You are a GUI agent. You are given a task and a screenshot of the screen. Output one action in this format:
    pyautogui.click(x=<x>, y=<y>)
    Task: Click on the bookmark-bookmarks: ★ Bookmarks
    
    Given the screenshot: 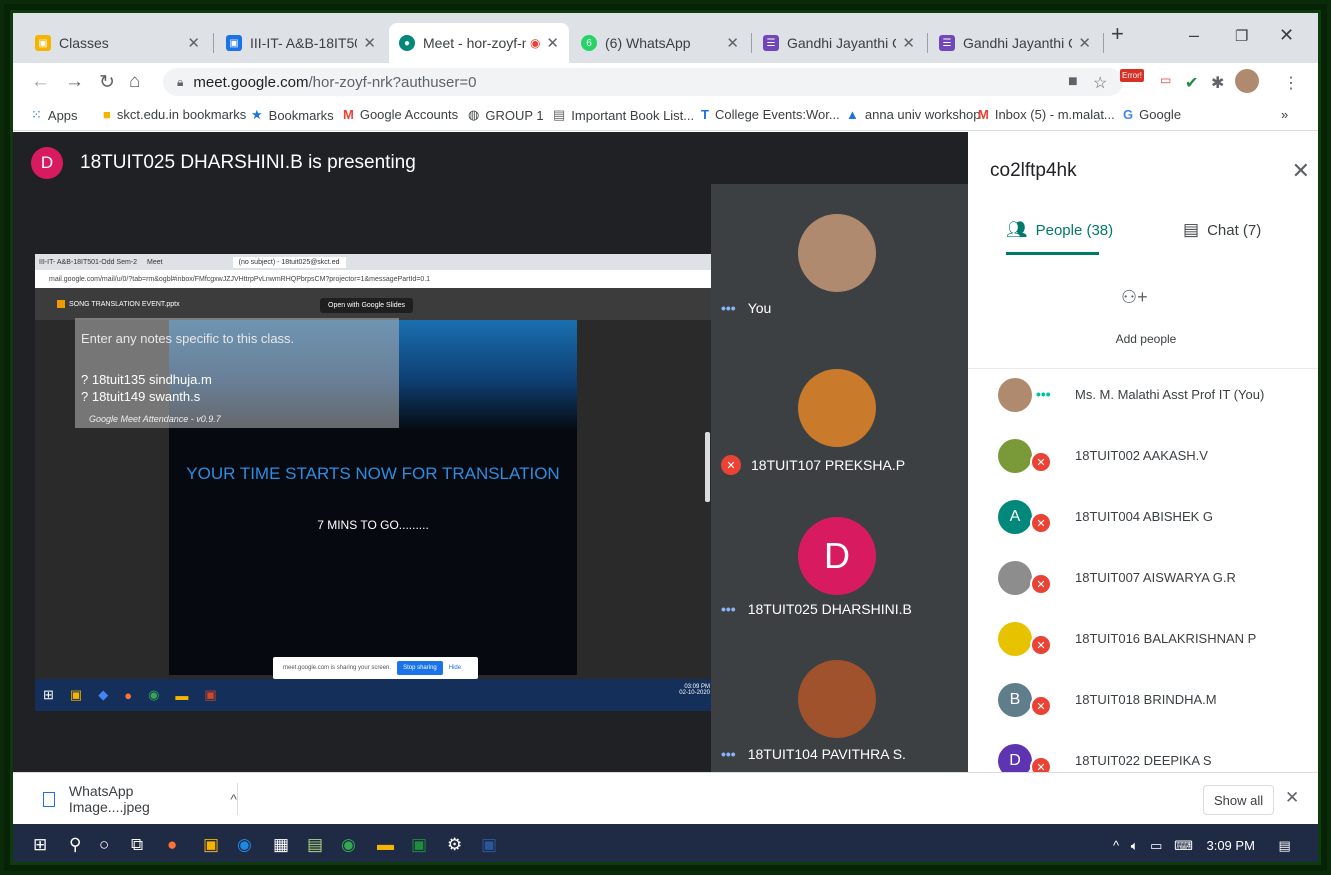 What is the action you would take?
    pyautogui.click(x=292, y=115)
    